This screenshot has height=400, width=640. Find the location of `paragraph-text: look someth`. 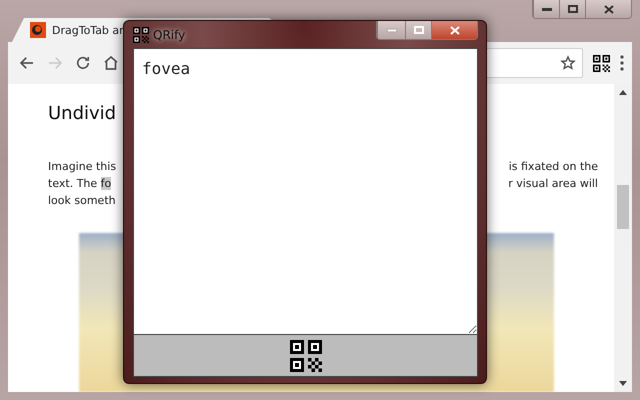

paragraph-text: look someth is located at coordinates (82, 201).